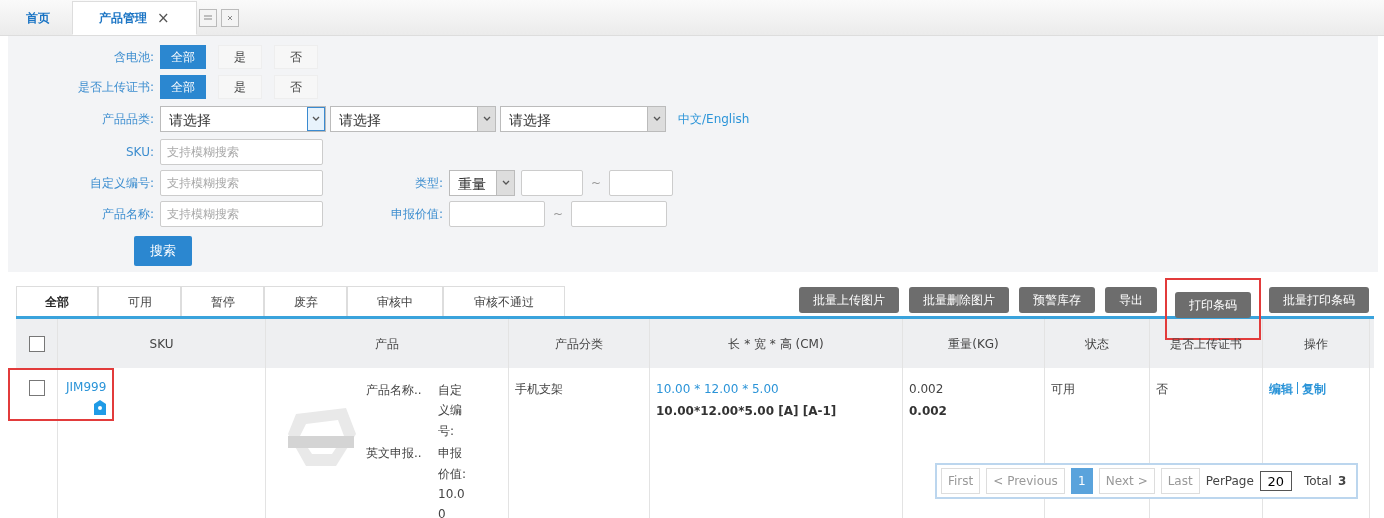 The width and height of the screenshot is (1384, 518). Describe the element at coordinates (776, 344) in the screenshot. I see `column-header: 长 * 宽 * 高 (CM)` at that location.